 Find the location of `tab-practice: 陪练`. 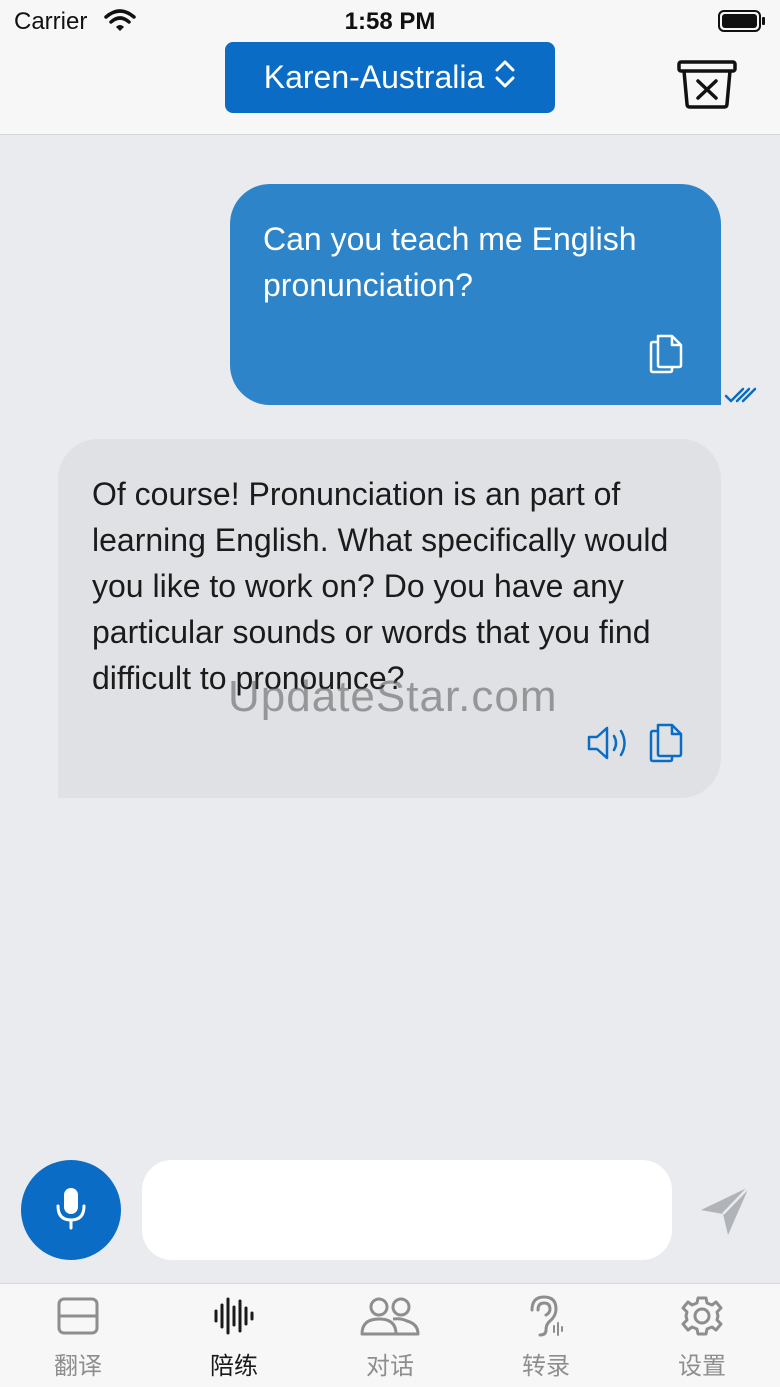

tab-practice: 陪练 is located at coordinates (234, 1335).